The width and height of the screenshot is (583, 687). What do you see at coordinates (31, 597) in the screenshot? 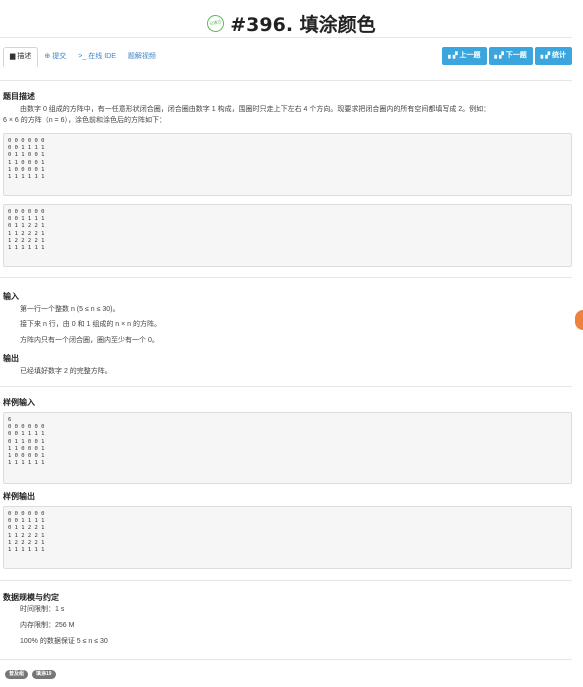
I see `limits-heading: 数据规模与约定` at bounding box center [31, 597].